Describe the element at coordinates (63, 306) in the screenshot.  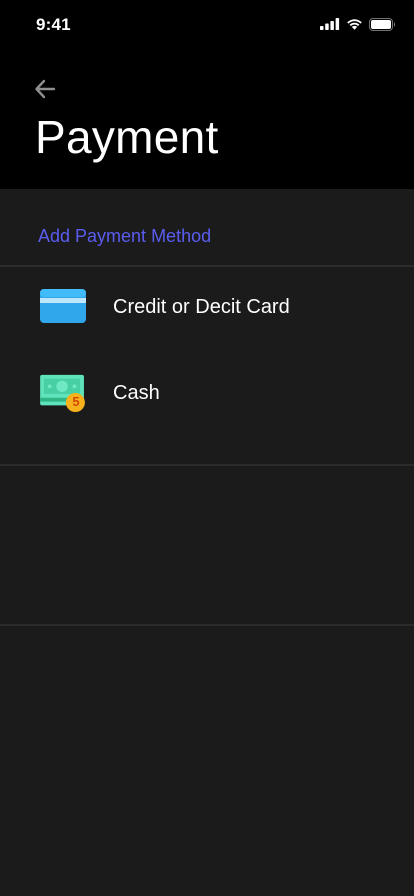
I see `credit-card-icon` at that location.